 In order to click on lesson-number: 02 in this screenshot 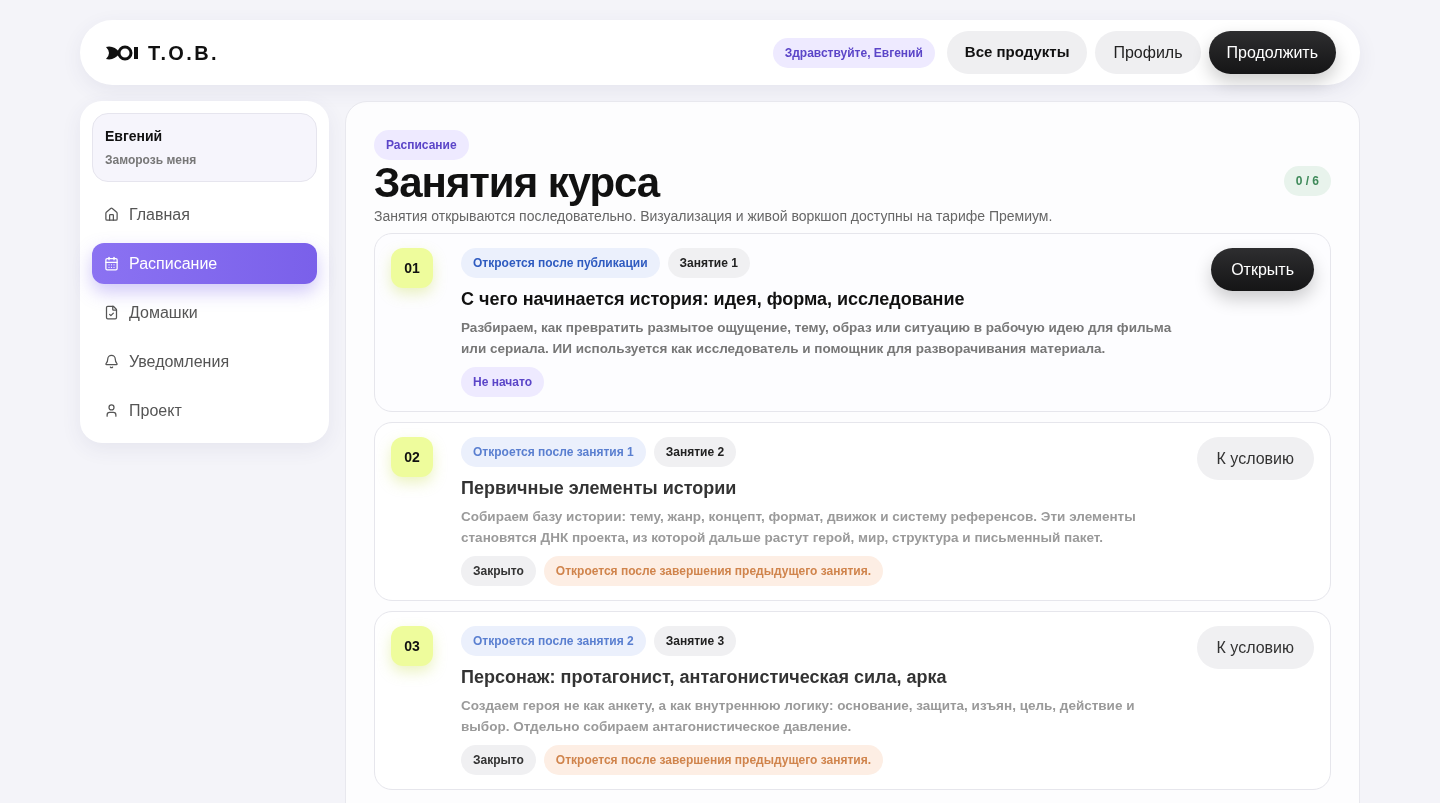, I will do `click(412, 457)`.